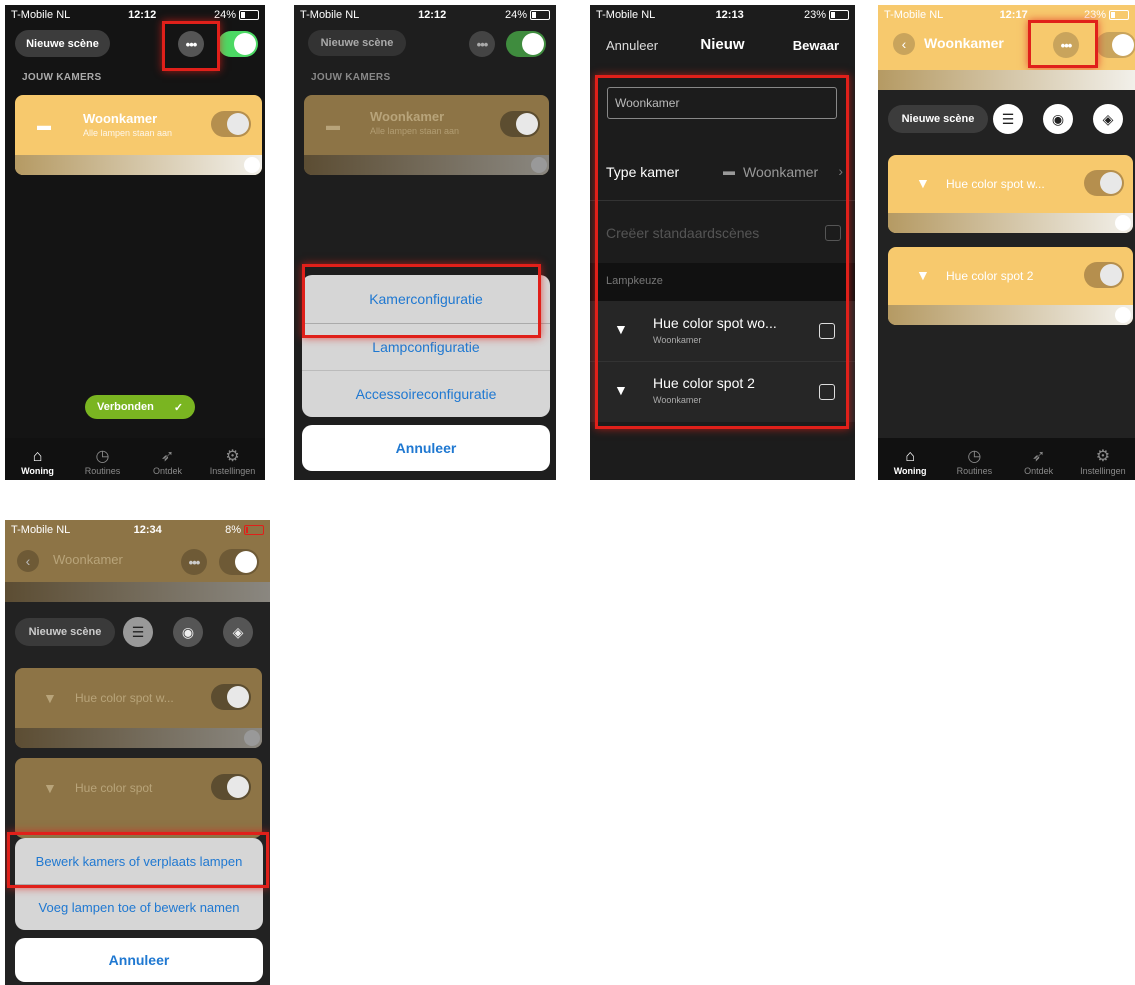  I want to click on lamp-row: ▼ Hue color spot 2 Woonkamer, so click(722, 392).